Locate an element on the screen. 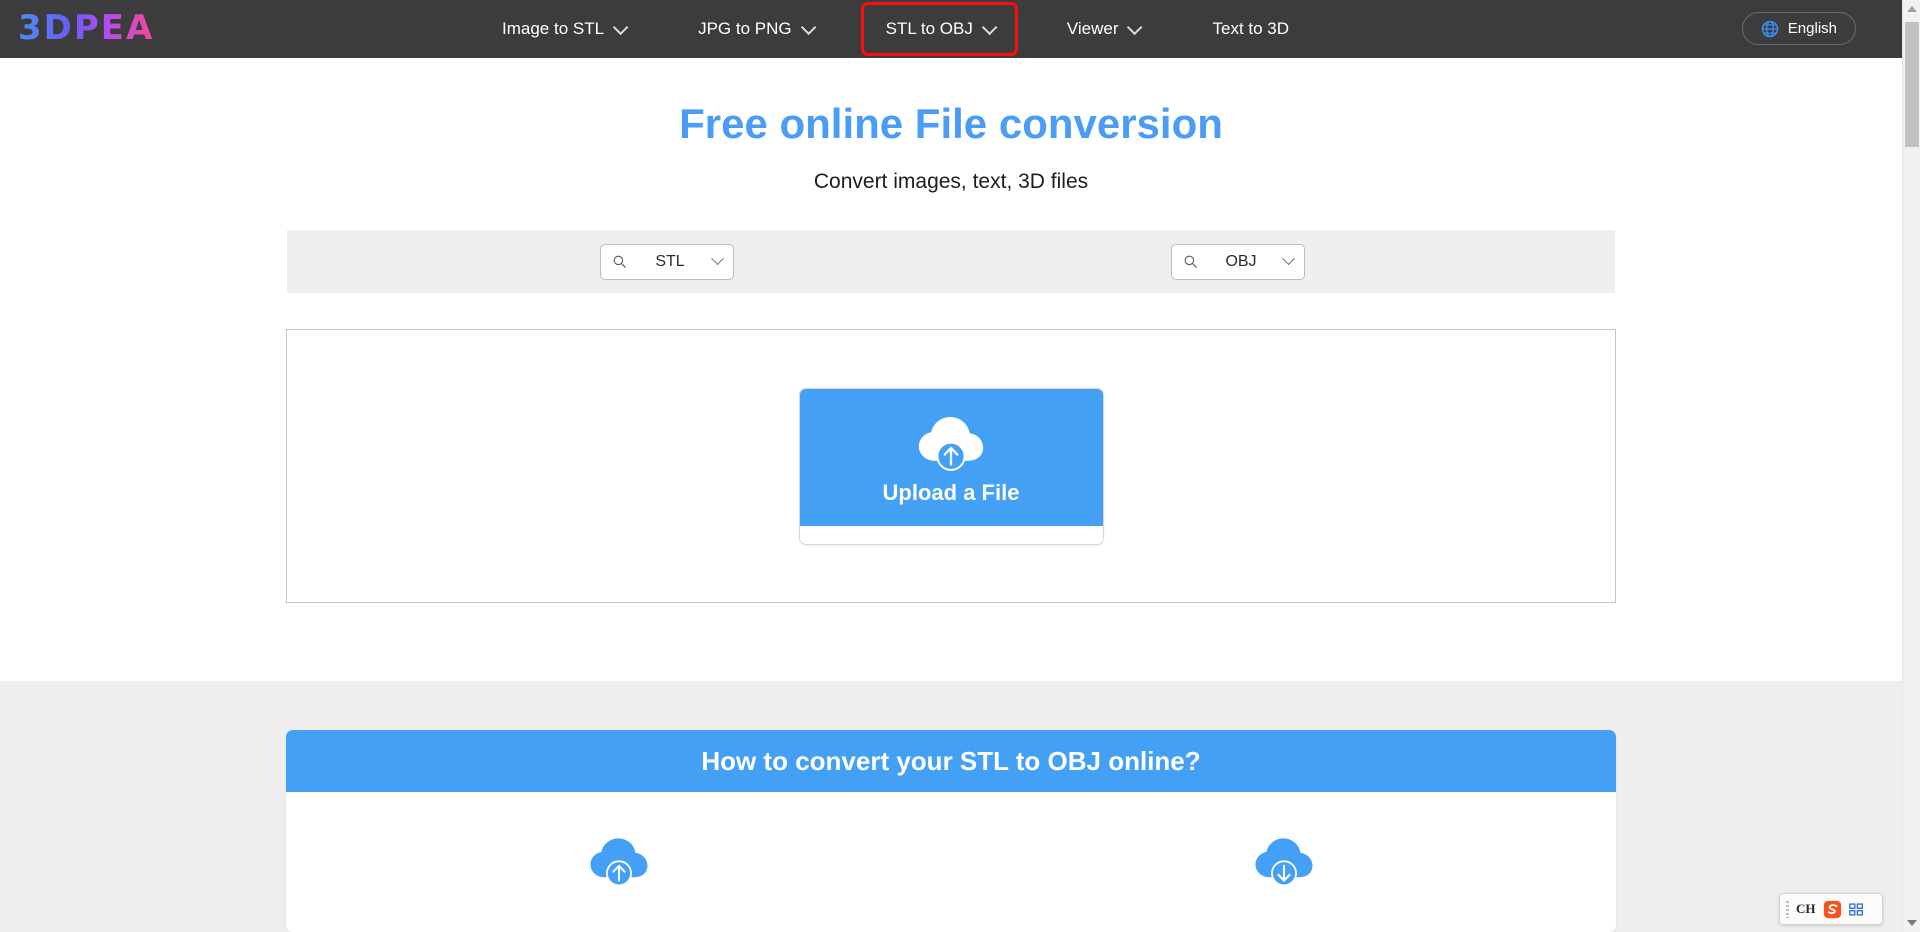  upload-button-body: Upload a File is located at coordinates (951, 457).